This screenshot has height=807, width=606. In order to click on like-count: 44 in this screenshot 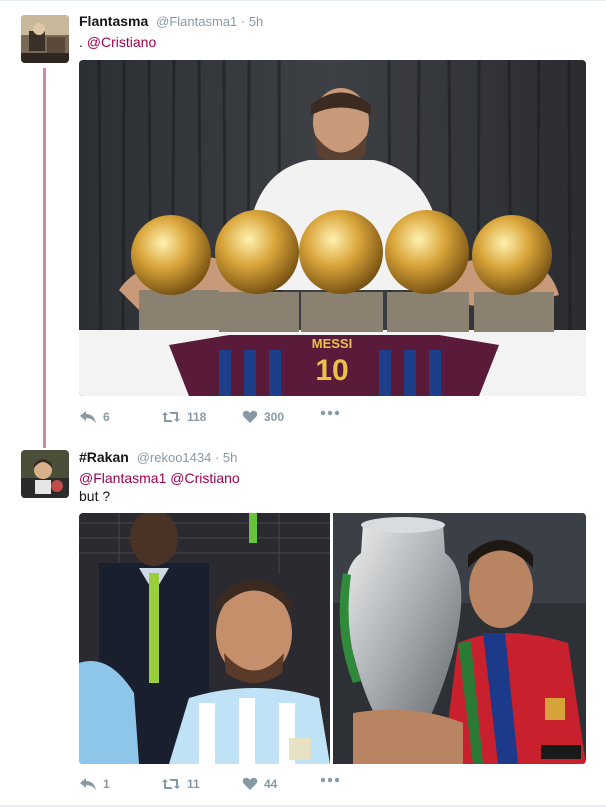, I will do `click(271, 784)`.